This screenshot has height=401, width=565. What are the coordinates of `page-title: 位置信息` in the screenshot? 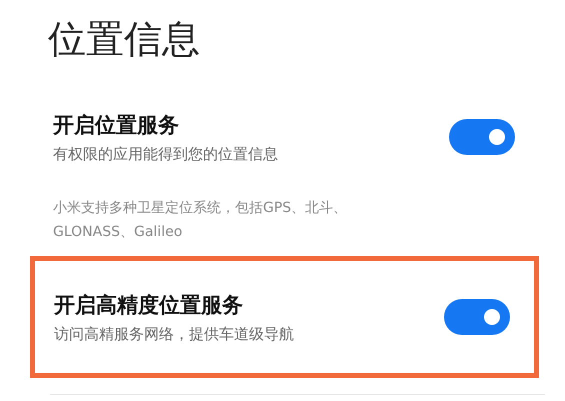 It's located at (124, 39).